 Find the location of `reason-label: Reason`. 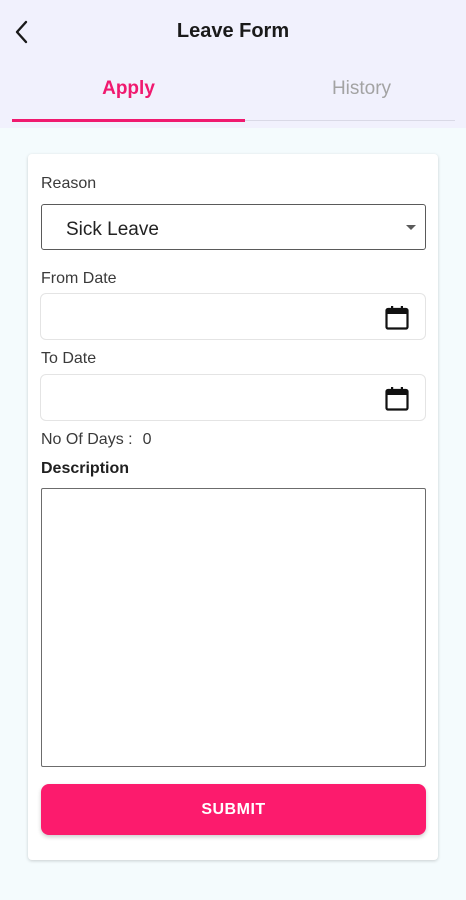

reason-label: Reason is located at coordinates (69, 183).